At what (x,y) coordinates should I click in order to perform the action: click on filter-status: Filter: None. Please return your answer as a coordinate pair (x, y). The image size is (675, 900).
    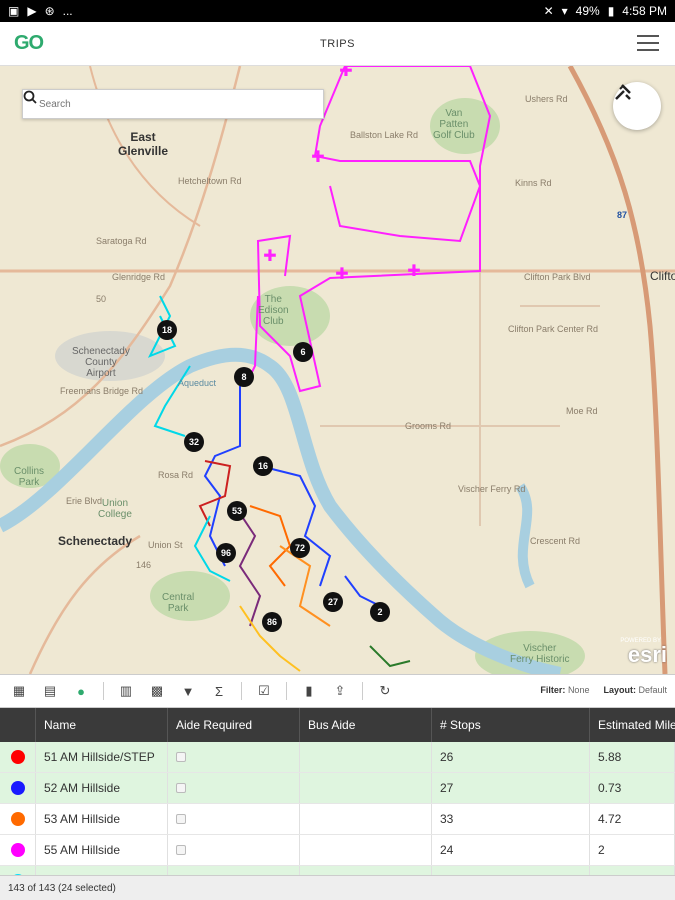
    Looking at the image, I should click on (564, 690).